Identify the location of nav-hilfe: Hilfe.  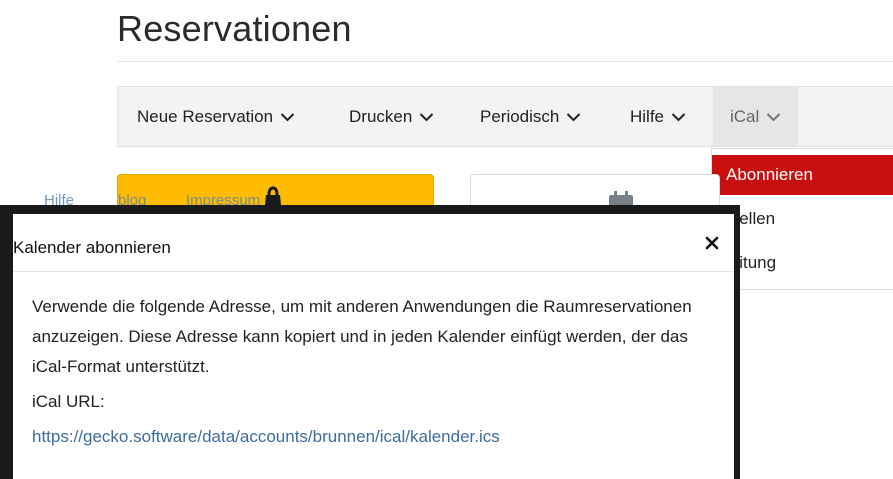
(658, 116).